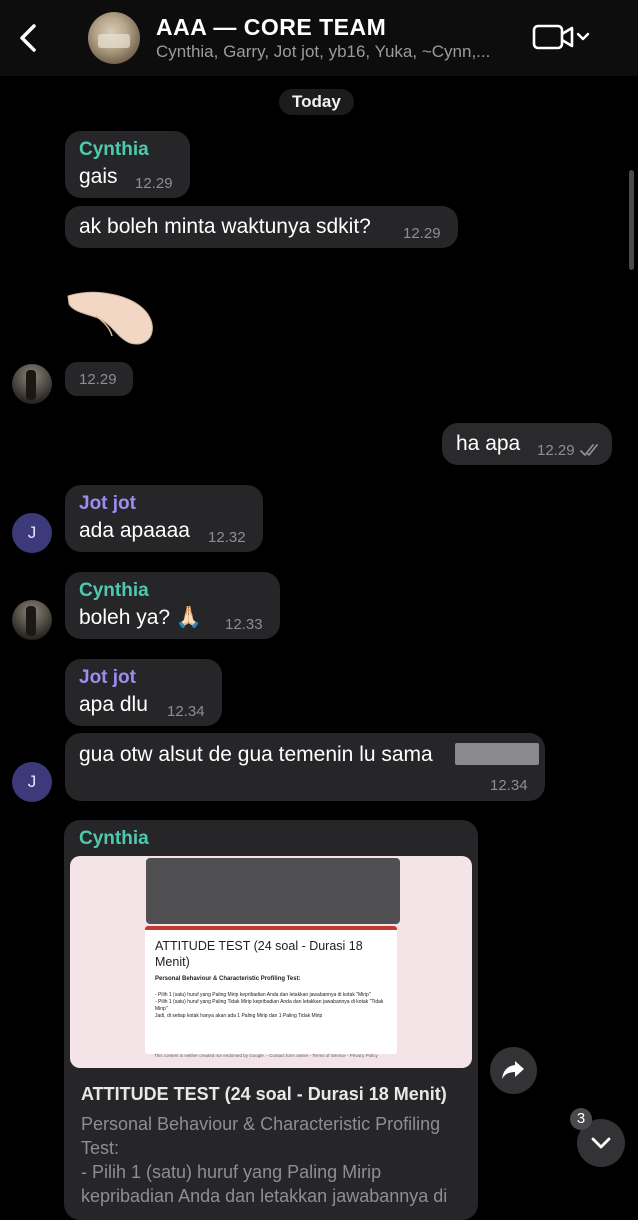 This screenshot has height=1220, width=638. I want to click on timestamp-bubble: 12.29, so click(99, 379).